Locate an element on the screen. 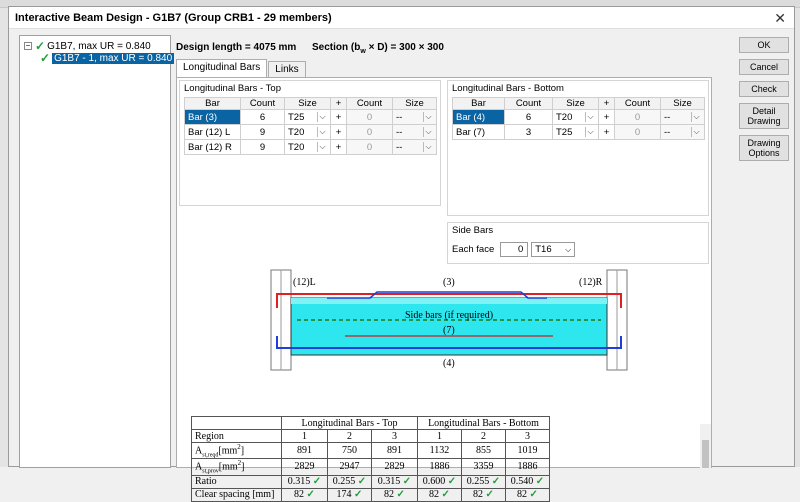 The height and width of the screenshot is (502, 800). background-left-panel is located at coordinates (4, 237).